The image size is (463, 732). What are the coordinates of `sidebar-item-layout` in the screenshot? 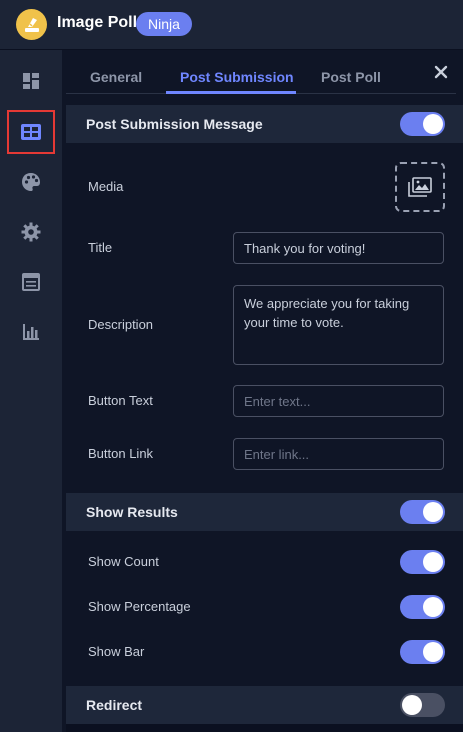 It's located at (31, 132).